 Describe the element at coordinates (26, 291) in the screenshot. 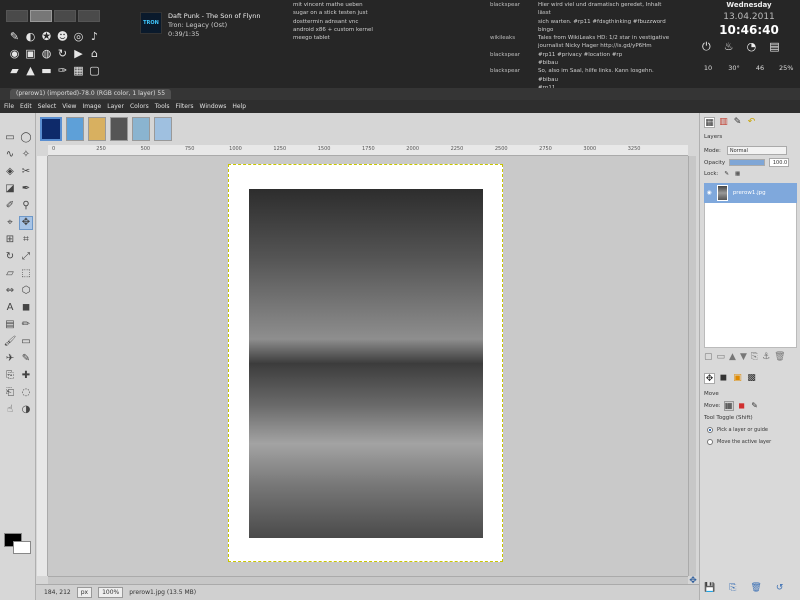

I see `cage-tool-icon: ⬡` at that location.